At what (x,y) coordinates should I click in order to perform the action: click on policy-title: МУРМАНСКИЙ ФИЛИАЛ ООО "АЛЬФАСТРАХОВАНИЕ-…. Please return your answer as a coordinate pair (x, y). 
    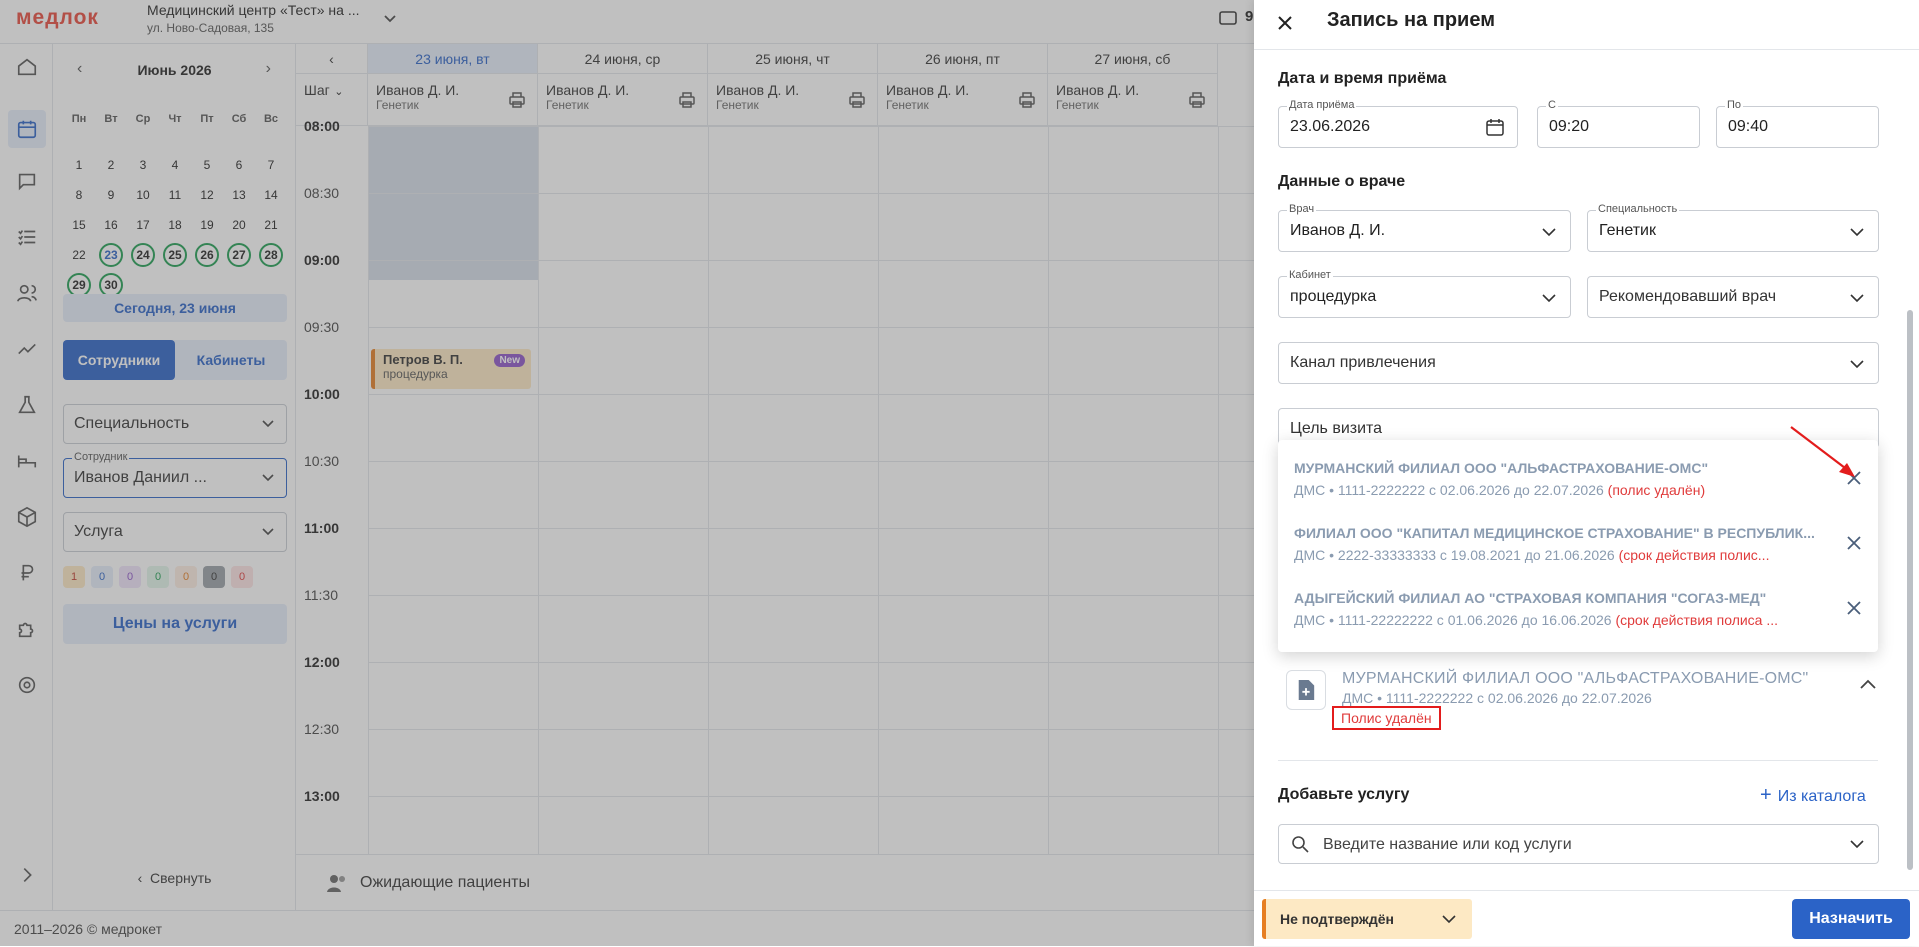
    Looking at the image, I should click on (1501, 468).